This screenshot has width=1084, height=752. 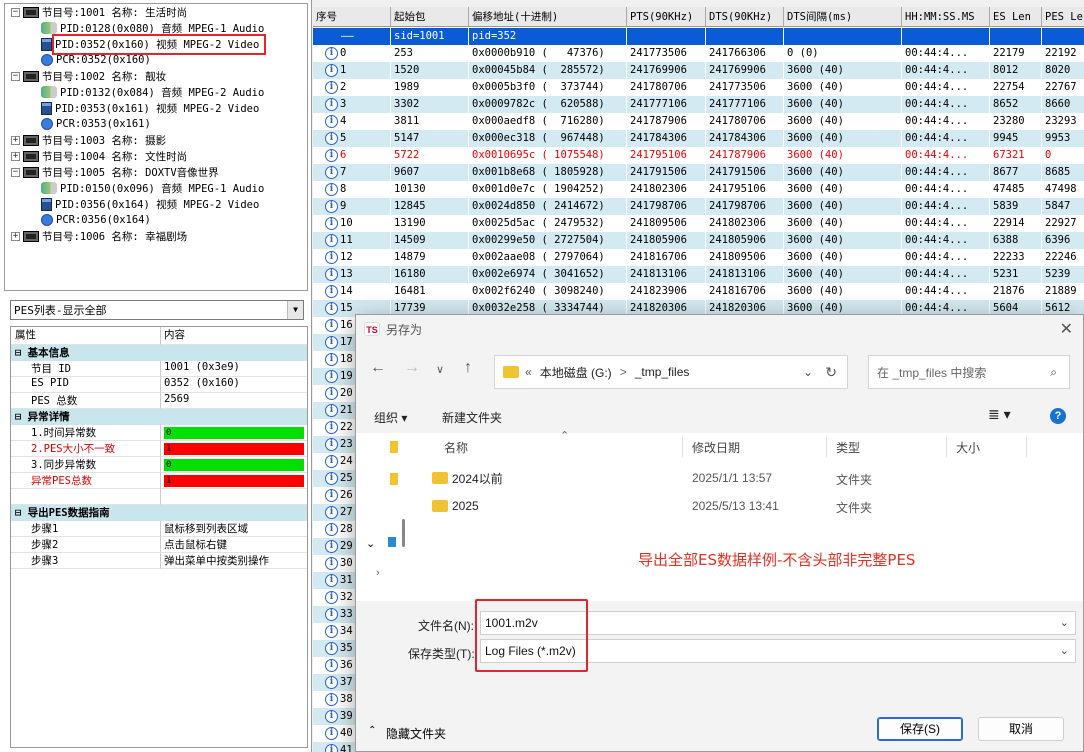 What do you see at coordinates (416, 733) in the screenshot?
I see `hide-folders-toggle: 隐藏文件夹` at bounding box center [416, 733].